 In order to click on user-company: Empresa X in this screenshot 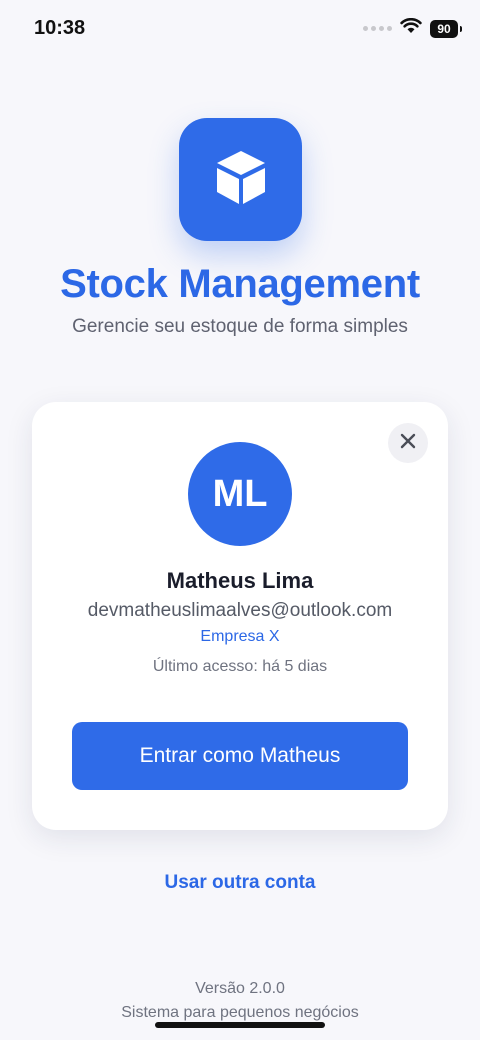, I will do `click(240, 636)`.